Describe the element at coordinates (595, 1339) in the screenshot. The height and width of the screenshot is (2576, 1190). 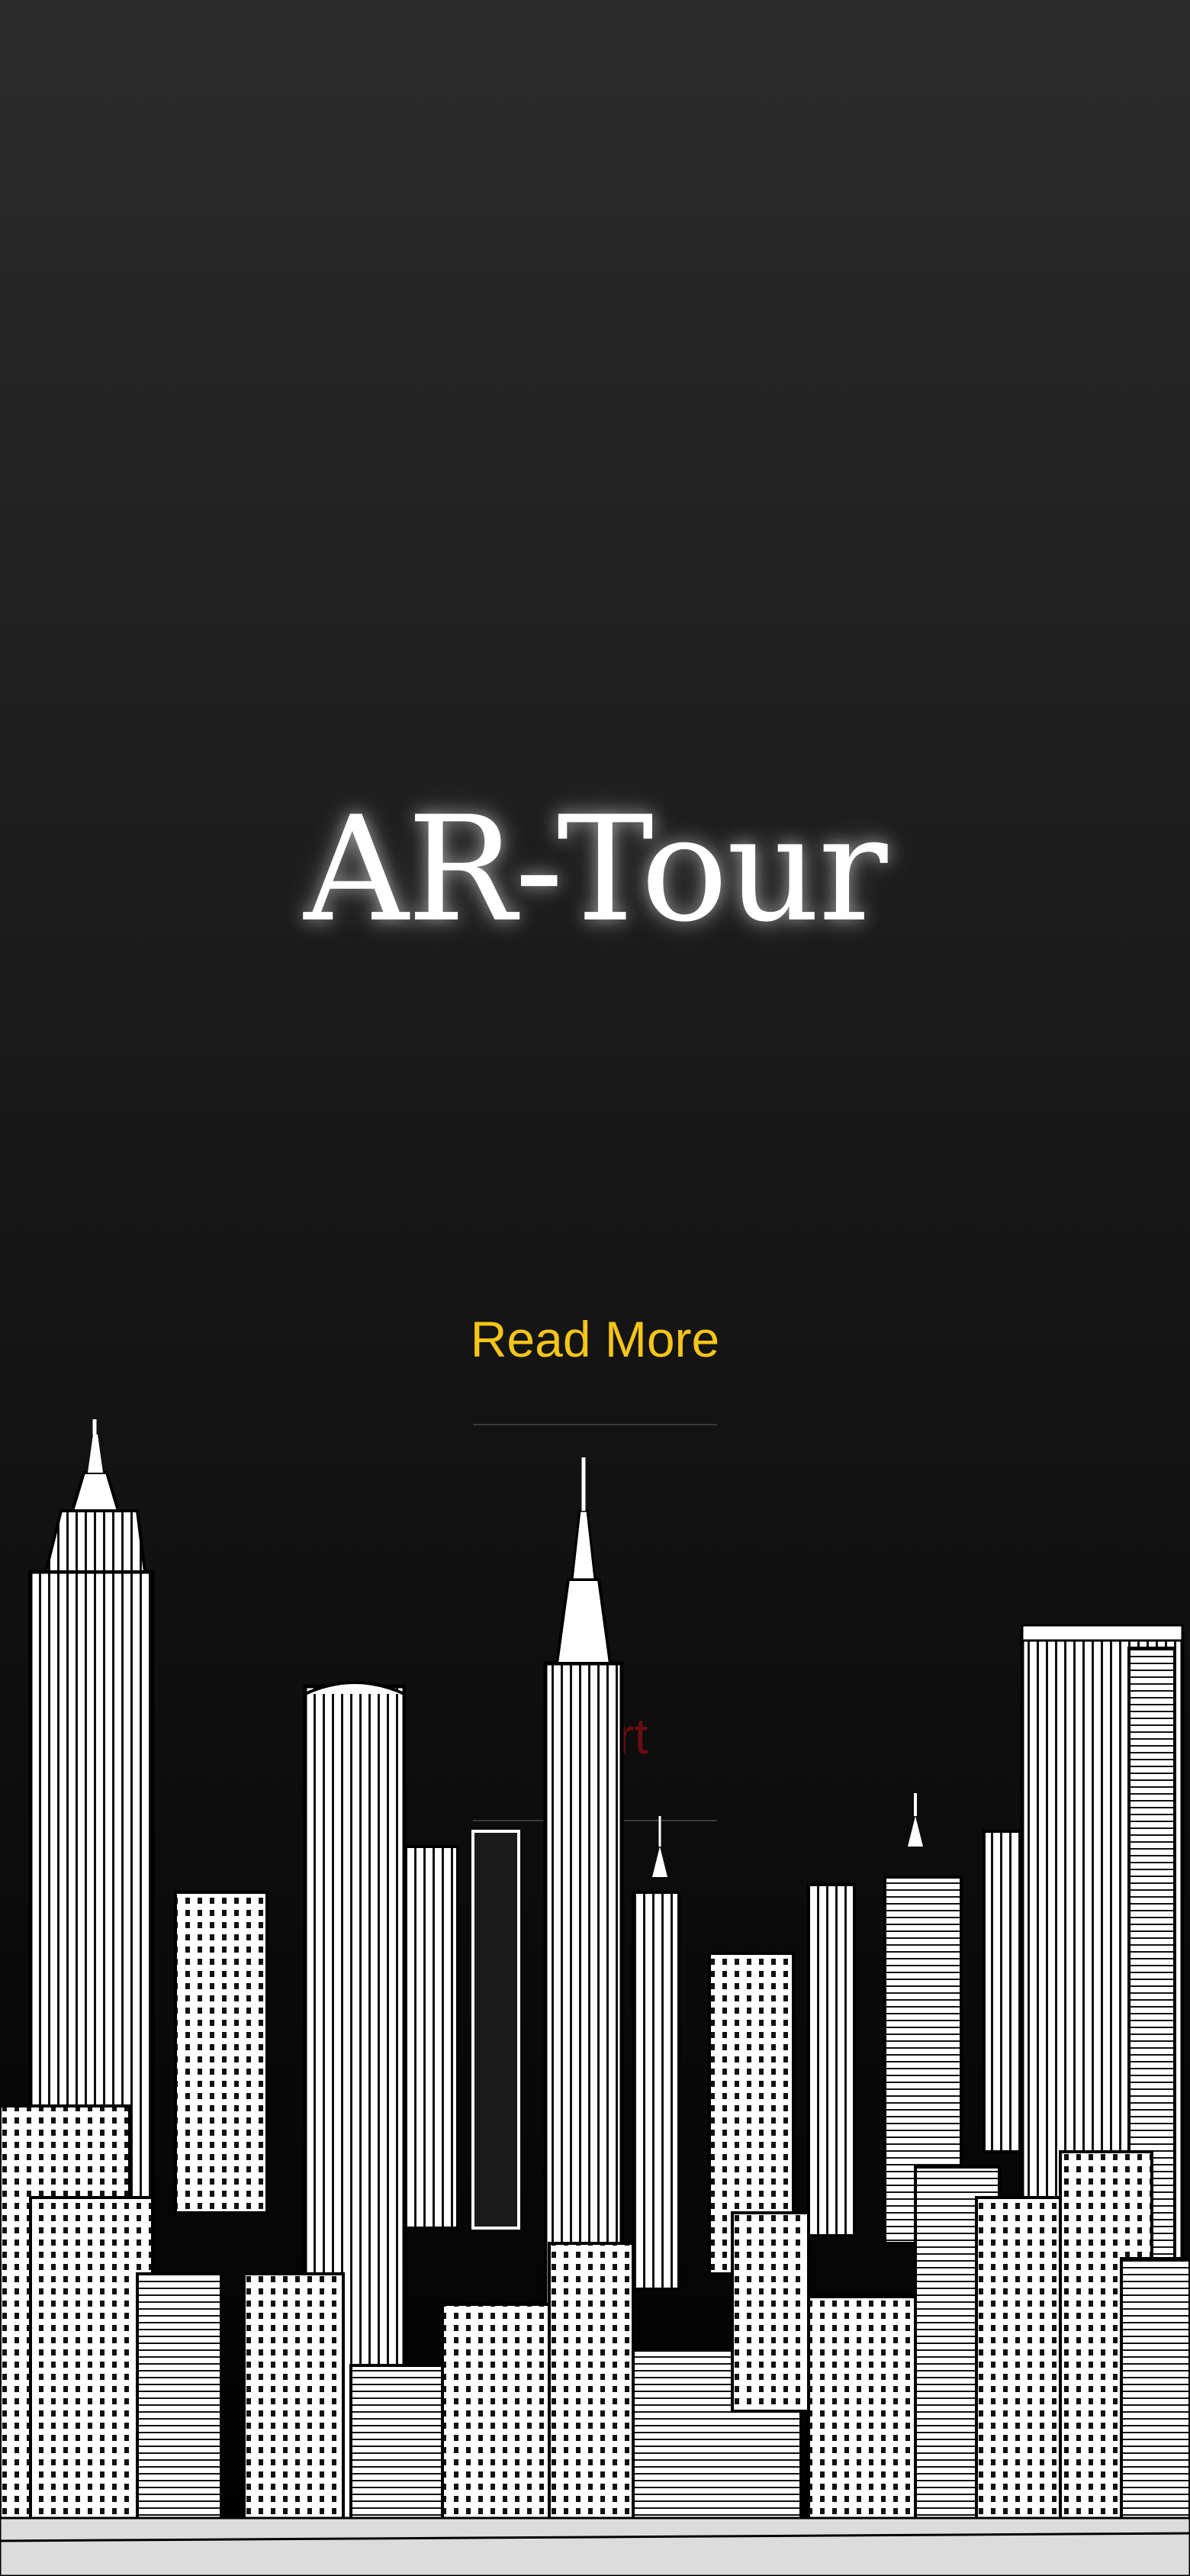
I see `read-more-button: Read More` at that location.